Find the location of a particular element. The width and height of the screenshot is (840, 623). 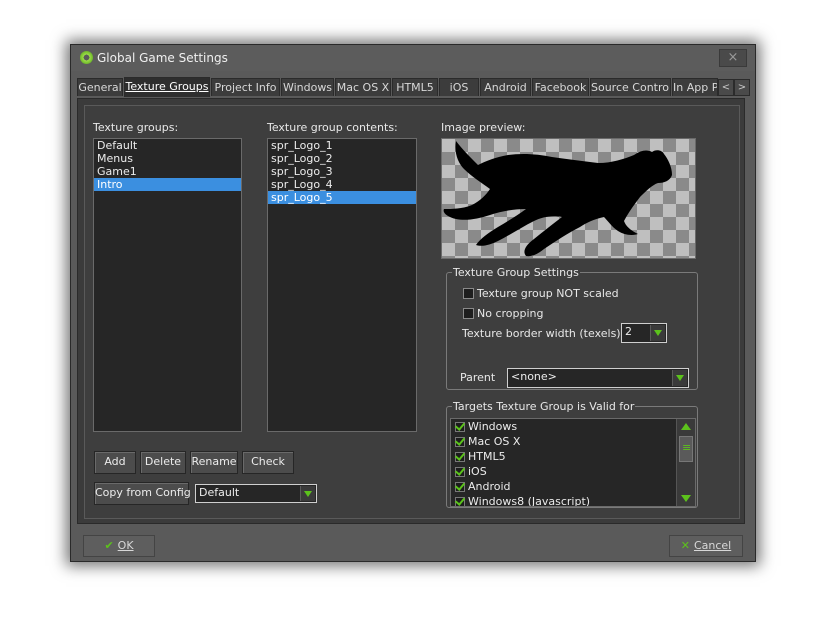

tab-facebook: Facebook is located at coordinates (560, 87).